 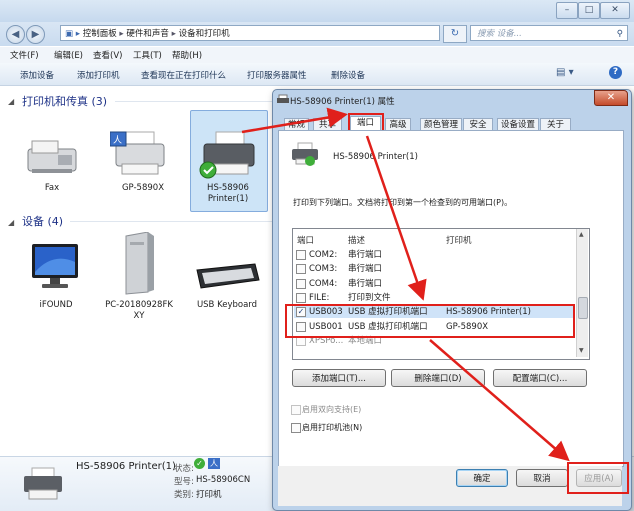 What do you see at coordinates (147, 55) in the screenshot?
I see `menu-tools: 工具(T)` at bounding box center [147, 55].